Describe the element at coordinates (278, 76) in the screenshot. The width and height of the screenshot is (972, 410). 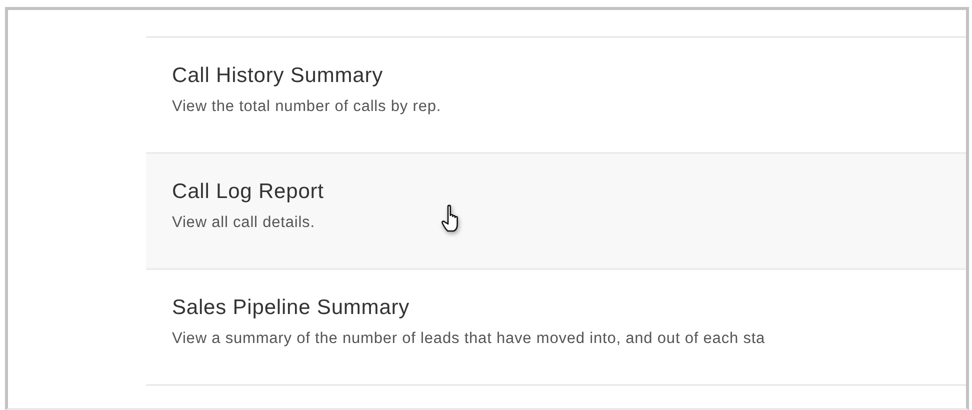
I see `report-title: Call History Summary` at that location.